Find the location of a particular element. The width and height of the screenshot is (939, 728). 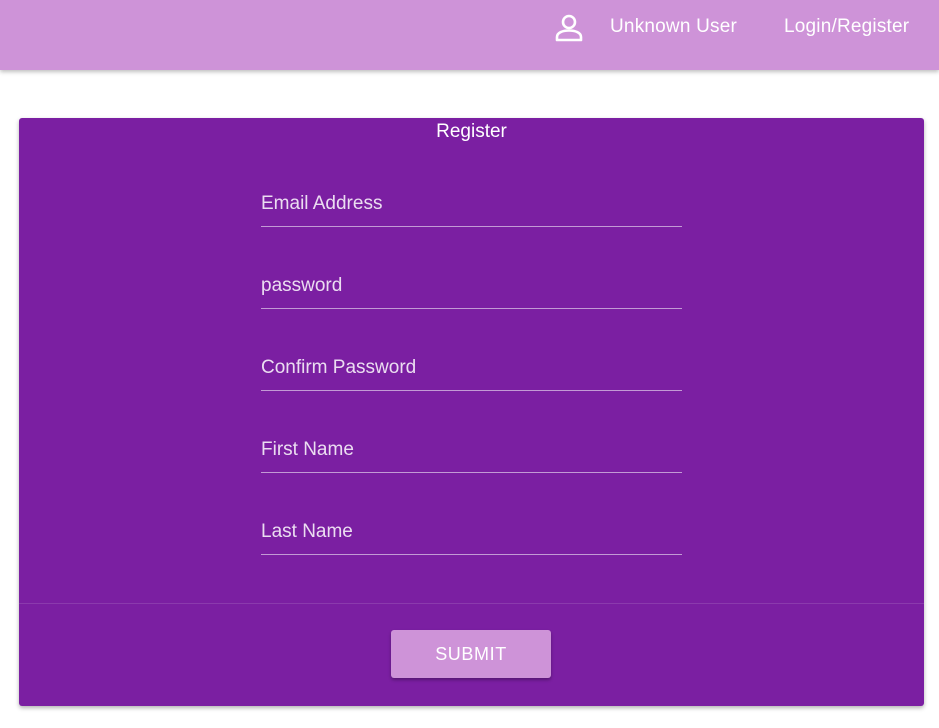

confirm-password-field is located at coordinates (471, 368).